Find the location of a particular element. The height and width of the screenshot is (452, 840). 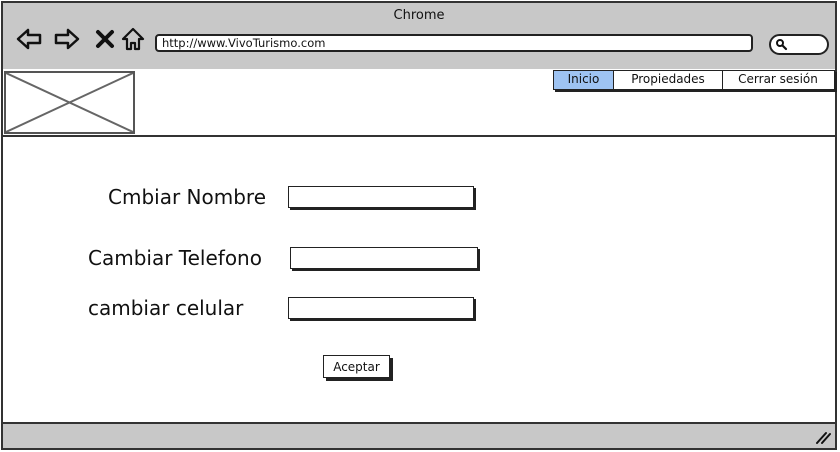

search-icon is located at coordinates (782, 45).